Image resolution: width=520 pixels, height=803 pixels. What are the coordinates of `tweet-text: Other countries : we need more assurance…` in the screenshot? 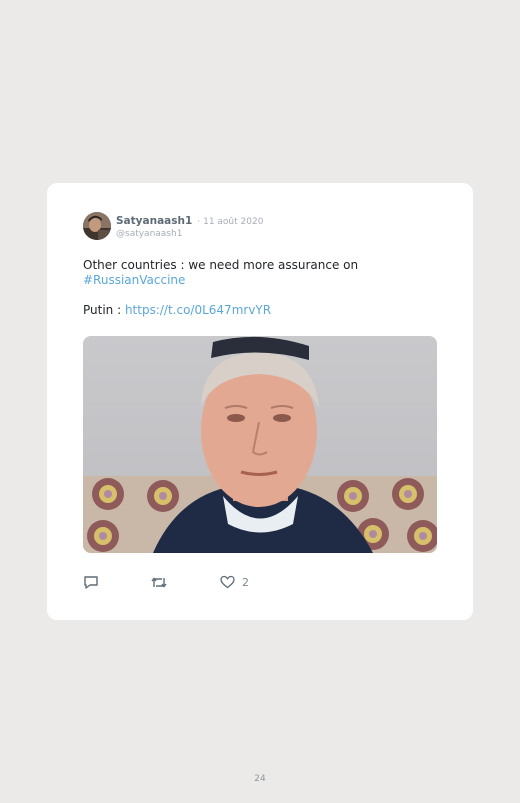 It's located at (253, 273).